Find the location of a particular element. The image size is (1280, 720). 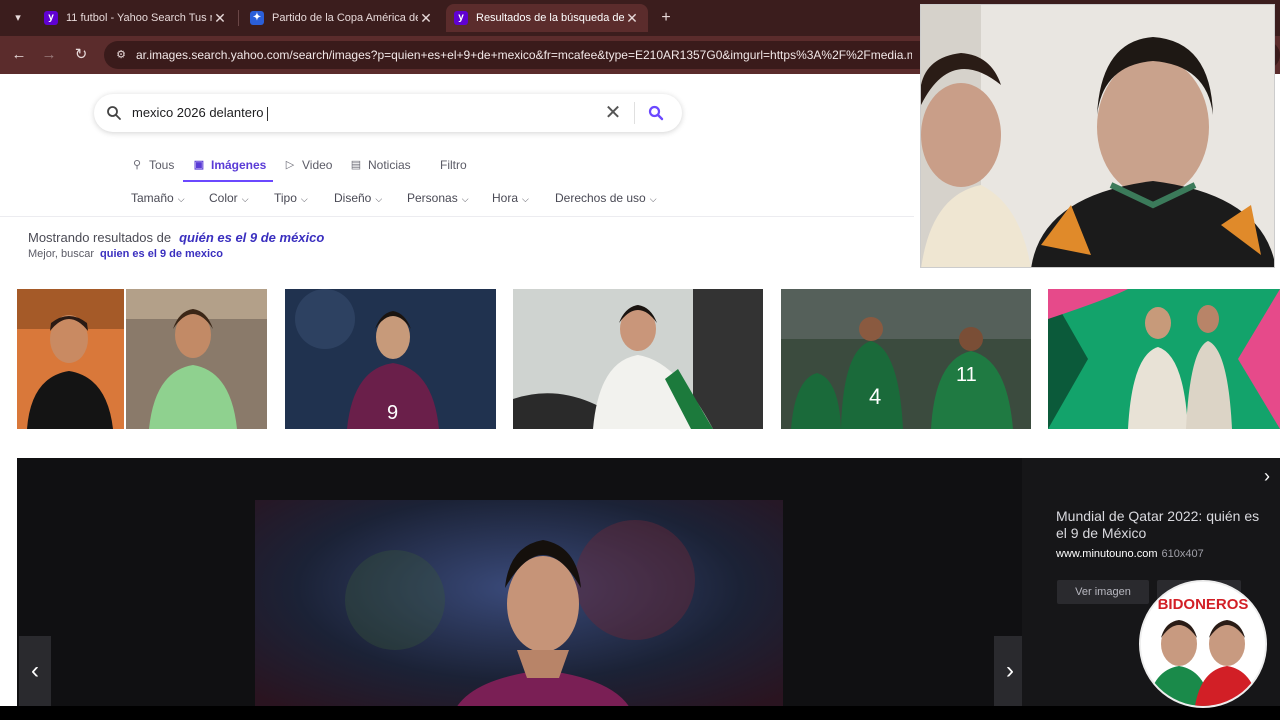

image-result: 9 is located at coordinates (390, 359).